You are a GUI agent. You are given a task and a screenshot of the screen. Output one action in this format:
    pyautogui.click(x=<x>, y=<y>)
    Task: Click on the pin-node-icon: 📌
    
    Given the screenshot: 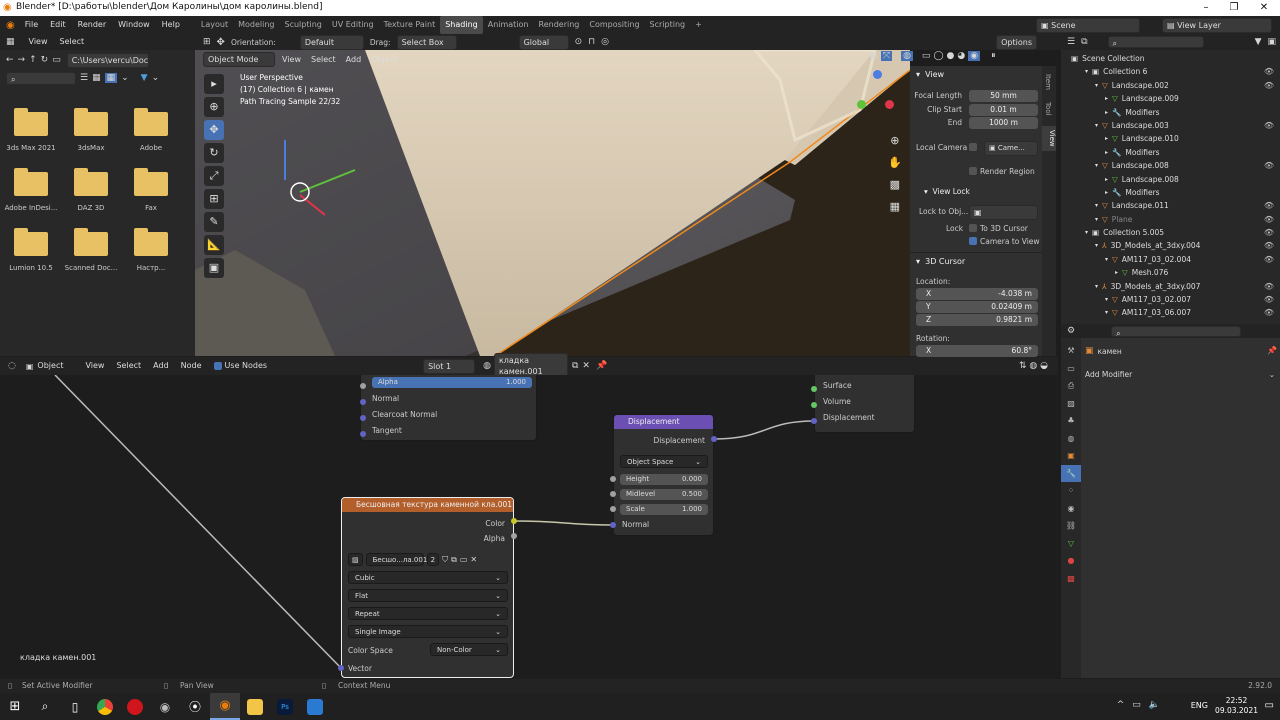 What is the action you would take?
    pyautogui.click(x=601, y=366)
    